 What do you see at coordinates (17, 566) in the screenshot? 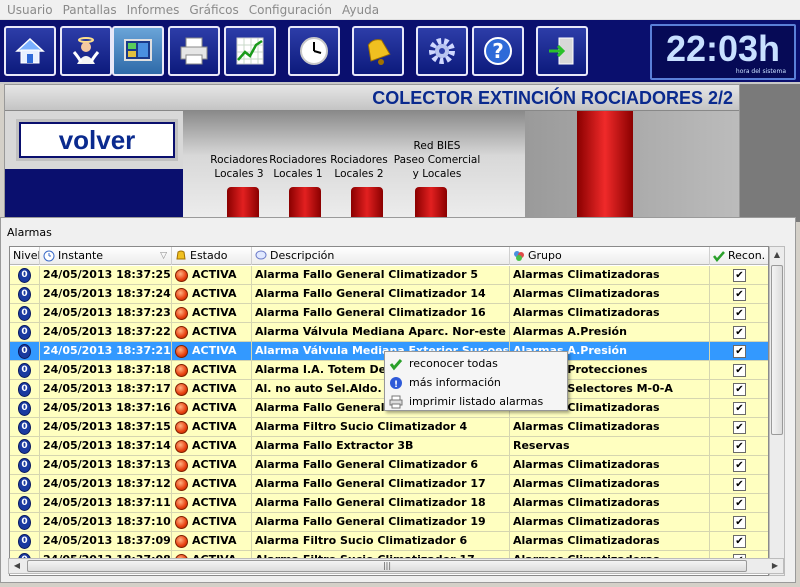
I see `scroll-left-icon: ◀` at bounding box center [17, 566].